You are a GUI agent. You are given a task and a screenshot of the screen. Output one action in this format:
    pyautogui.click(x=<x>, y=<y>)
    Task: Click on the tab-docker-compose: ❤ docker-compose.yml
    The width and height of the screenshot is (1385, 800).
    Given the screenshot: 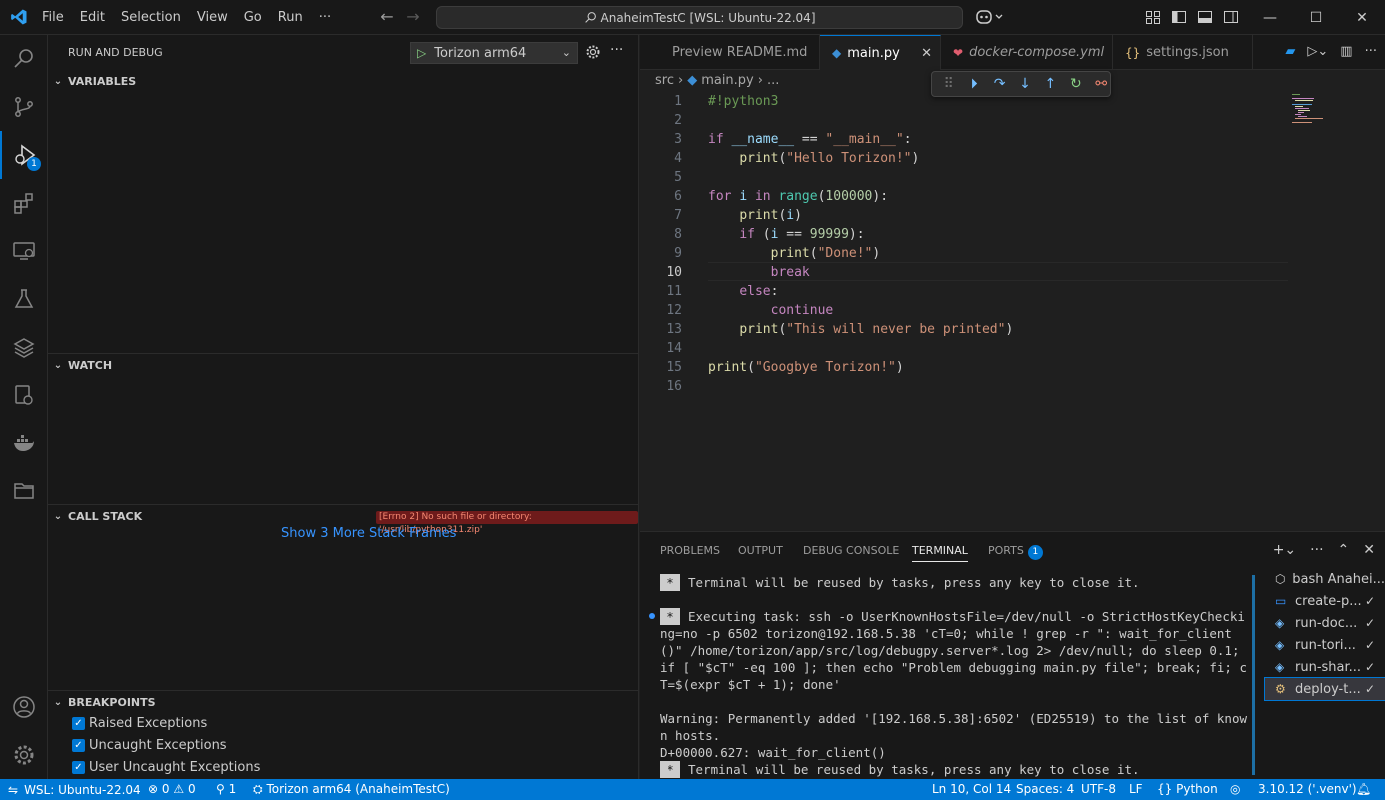 What is the action you would take?
    pyautogui.click(x=1027, y=52)
    